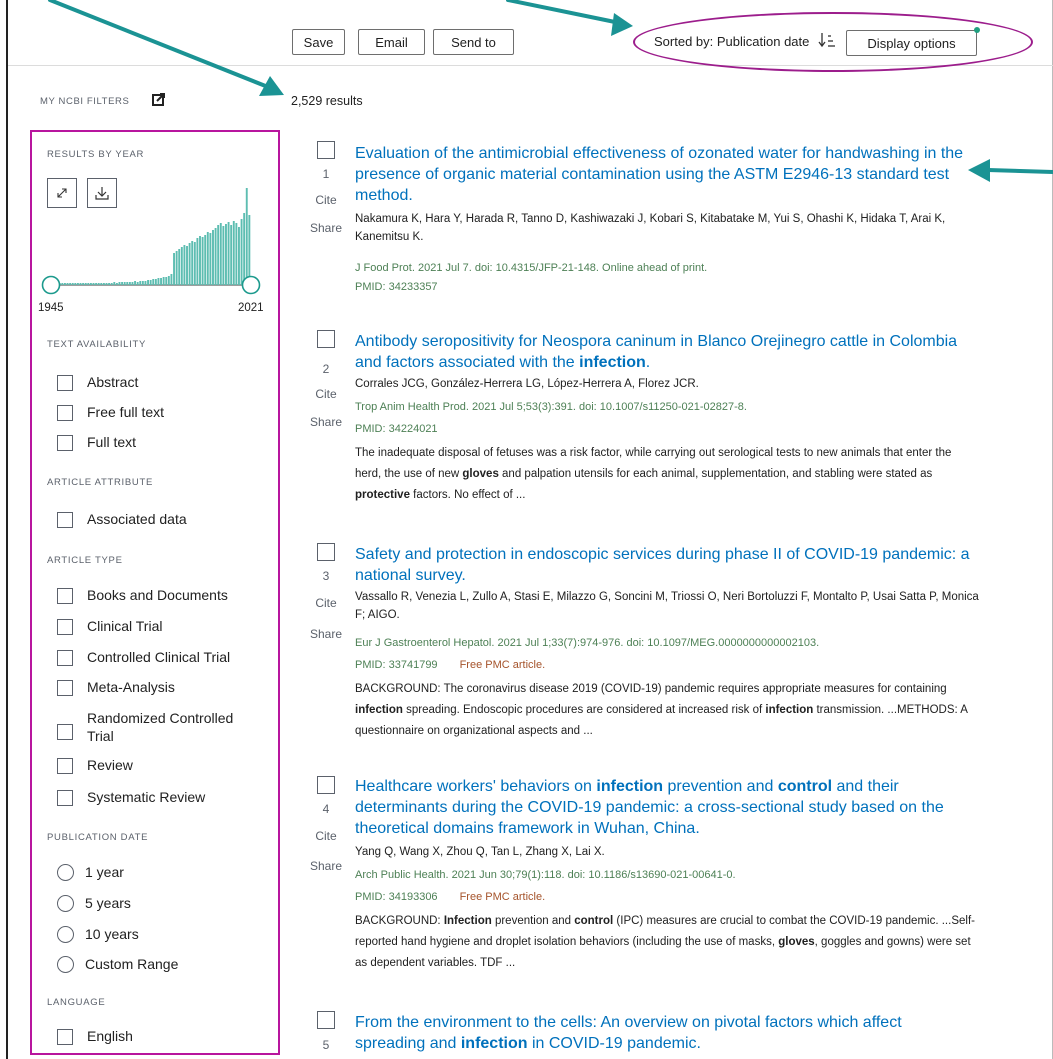  What do you see at coordinates (94, 903) in the screenshot?
I see `date-5-years: 5 years` at bounding box center [94, 903].